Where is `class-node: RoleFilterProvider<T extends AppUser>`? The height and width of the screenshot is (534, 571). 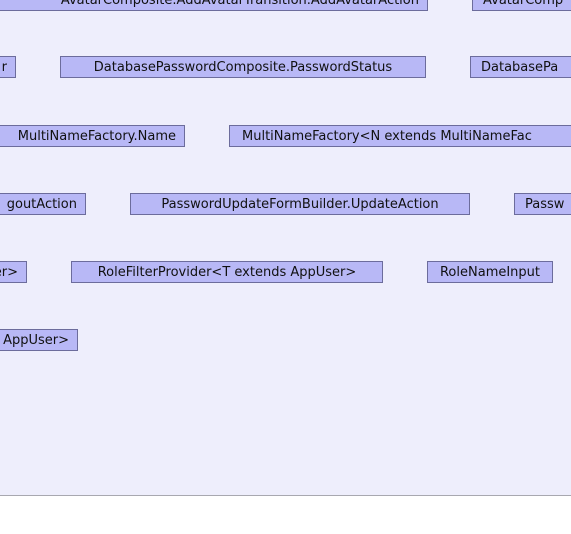 class-node: RoleFilterProvider<T extends AppUser> is located at coordinates (227, 272).